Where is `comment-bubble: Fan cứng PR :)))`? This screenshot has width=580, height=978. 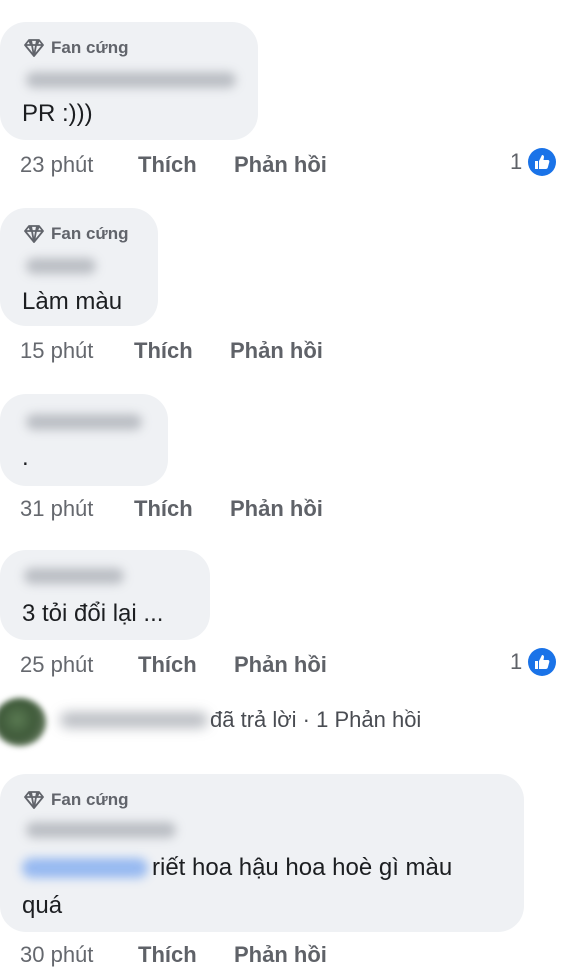 comment-bubble: Fan cứng PR :))) is located at coordinates (129, 81).